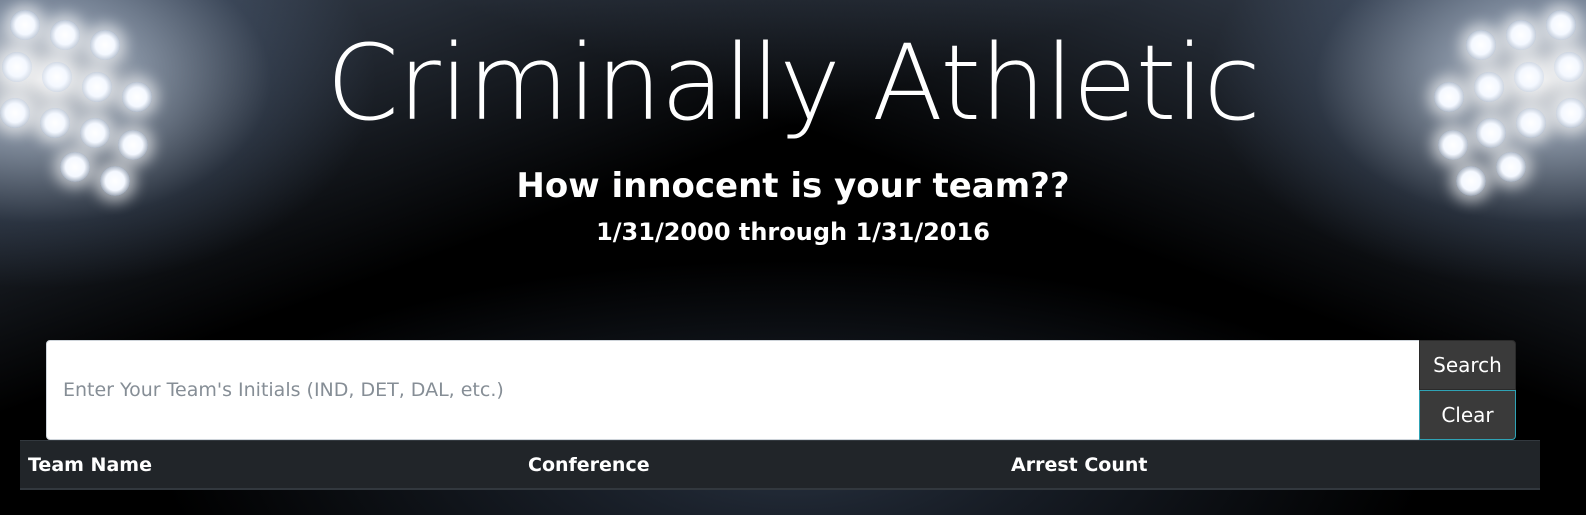 The width and height of the screenshot is (1586, 515). What do you see at coordinates (1467, 365) in the screenshot?
I see `search-button: Search` at bounding box center [1467, 365].